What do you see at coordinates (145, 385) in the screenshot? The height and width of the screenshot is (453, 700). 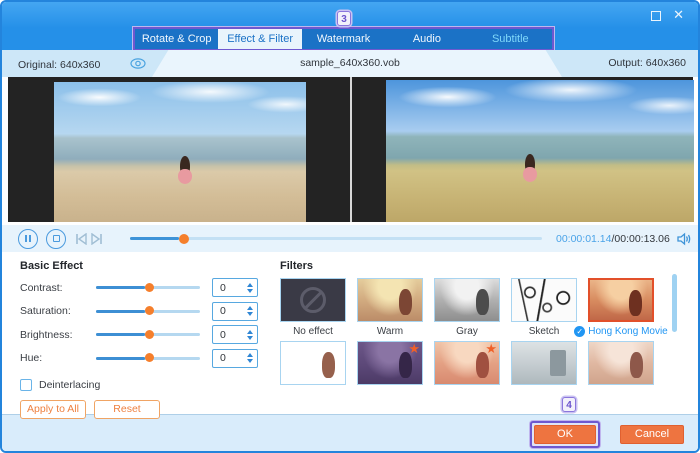 I see `deinterlacing-checkbox-row: Deinterlacing` at bounding box center [145, 385].